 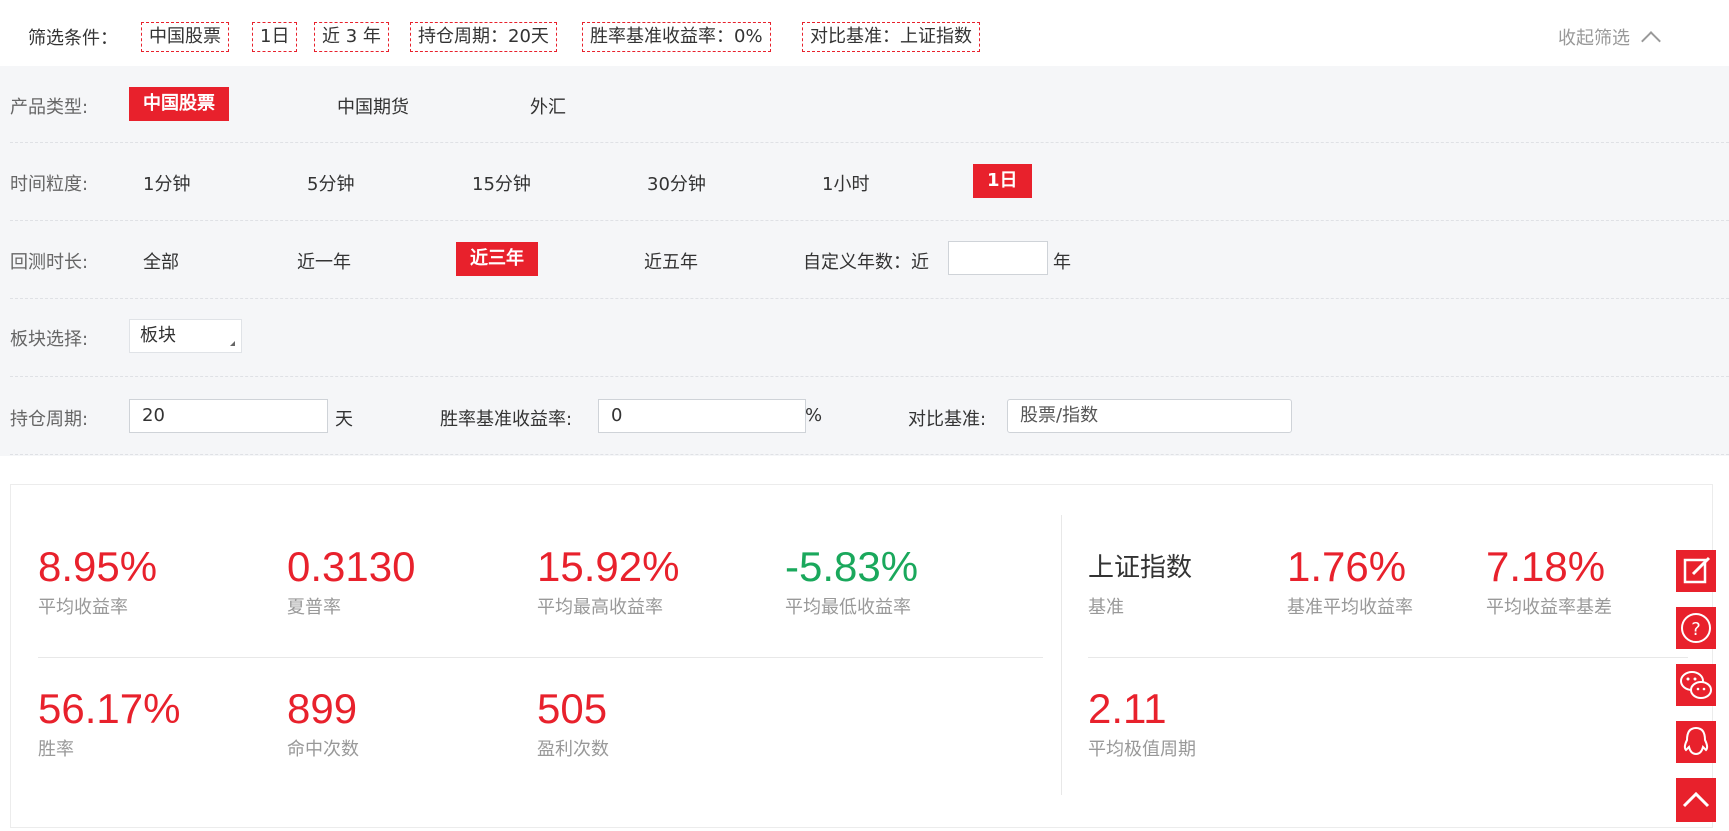 I want to click on edit-icon, so click(x=1697, y=570).